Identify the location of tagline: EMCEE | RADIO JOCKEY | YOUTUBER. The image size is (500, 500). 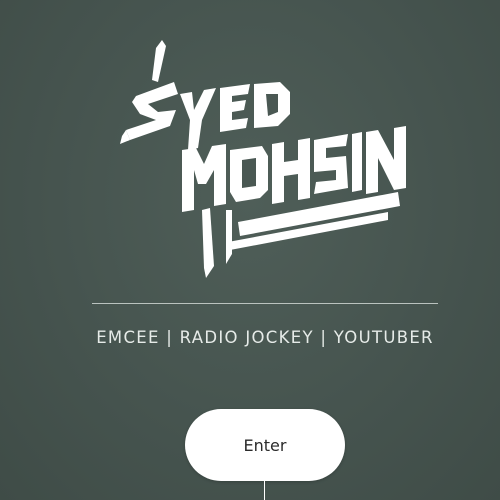
(265, 337).